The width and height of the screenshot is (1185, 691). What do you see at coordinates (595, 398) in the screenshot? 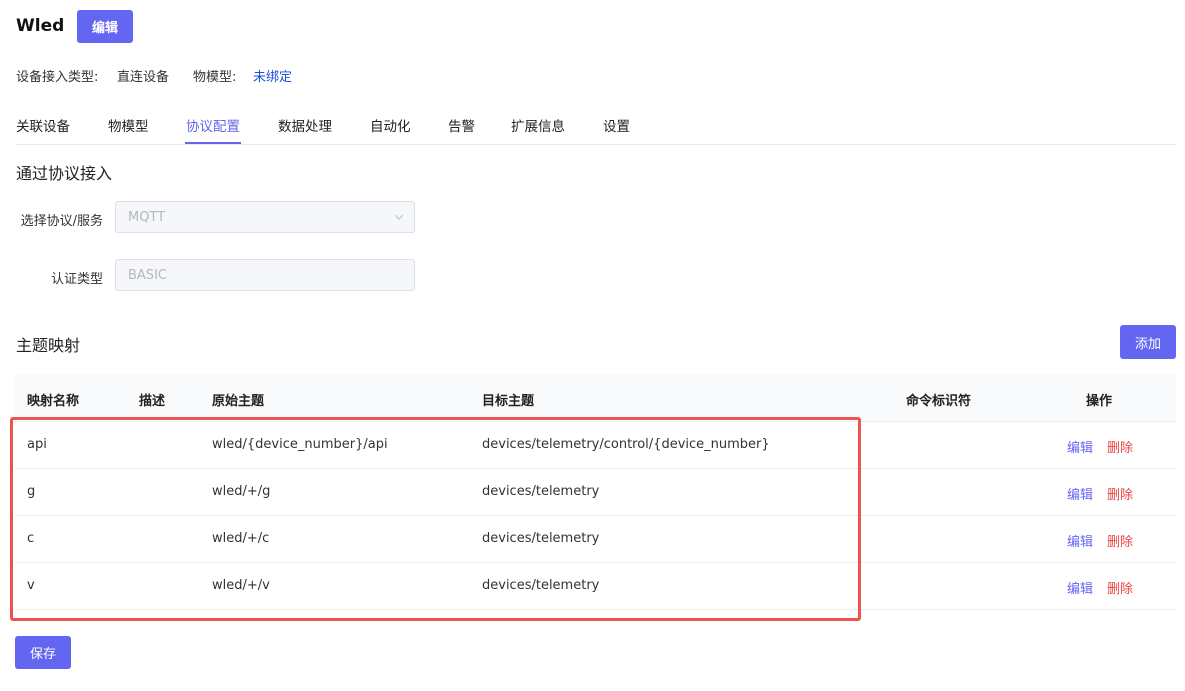
I see `table-header: 映射名称 描述 原始主题 目标主题 命令标识符 操作` at bounding box center [595, 398].